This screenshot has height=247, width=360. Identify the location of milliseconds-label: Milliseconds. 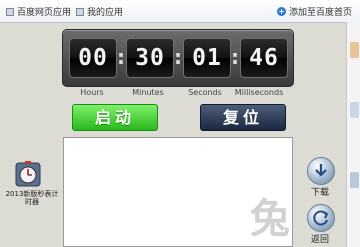
(259, 92).